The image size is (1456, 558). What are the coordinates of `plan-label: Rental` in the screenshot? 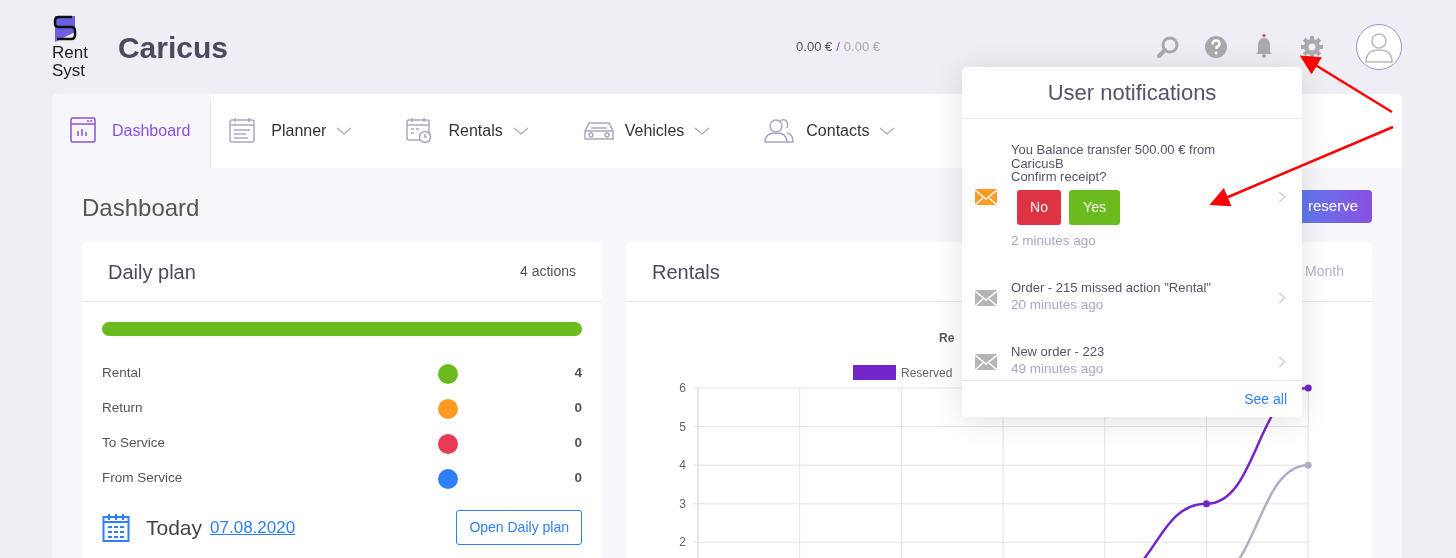 It's located at (122, 373).